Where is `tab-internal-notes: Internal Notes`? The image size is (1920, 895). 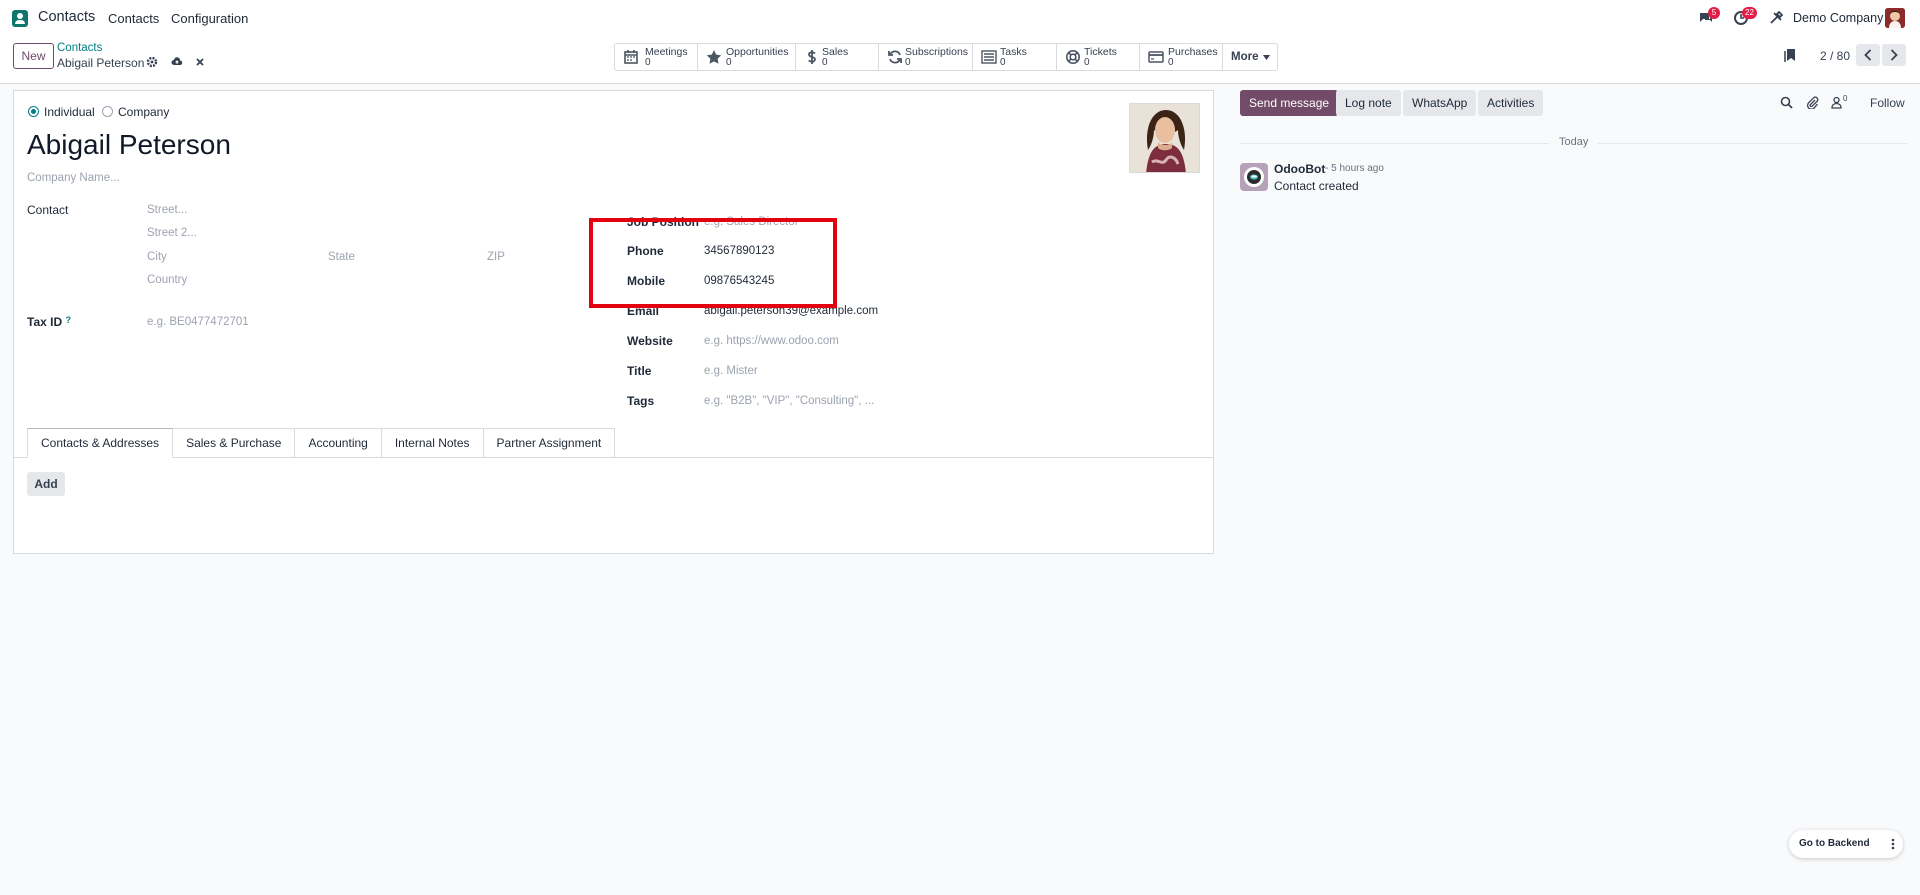 tab-internal-notes: Internal Notes is located at coordinates (432, 443).